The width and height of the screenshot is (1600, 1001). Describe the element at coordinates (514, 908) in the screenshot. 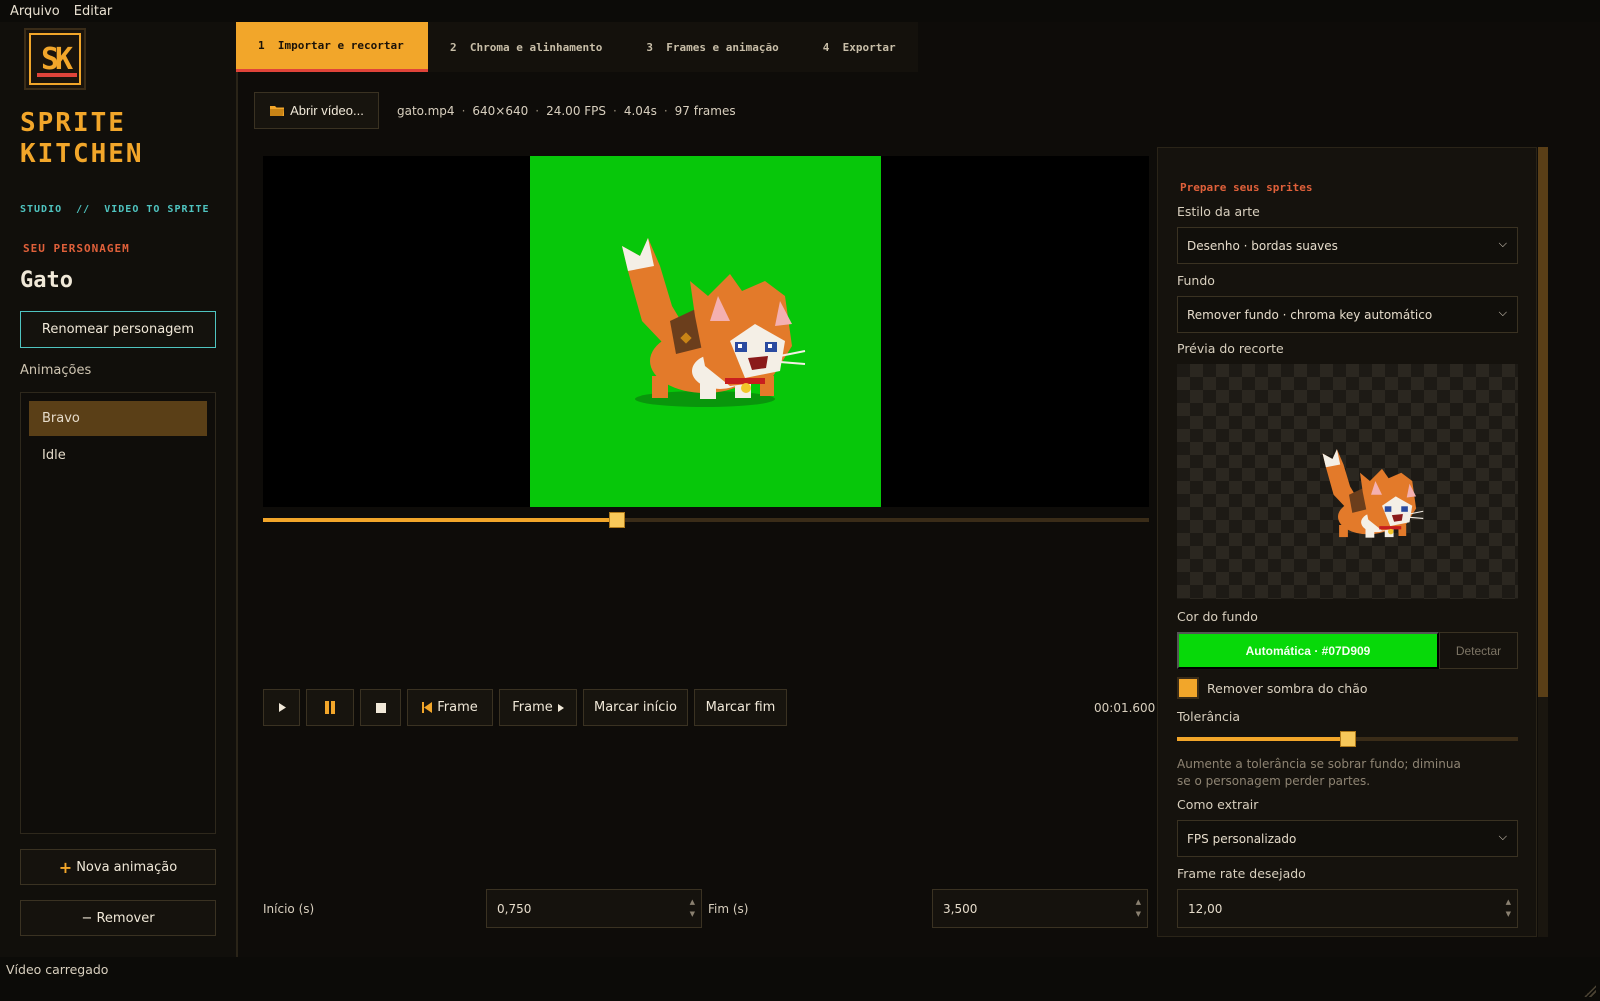

I see `start-time-value: 0,750` at that location.